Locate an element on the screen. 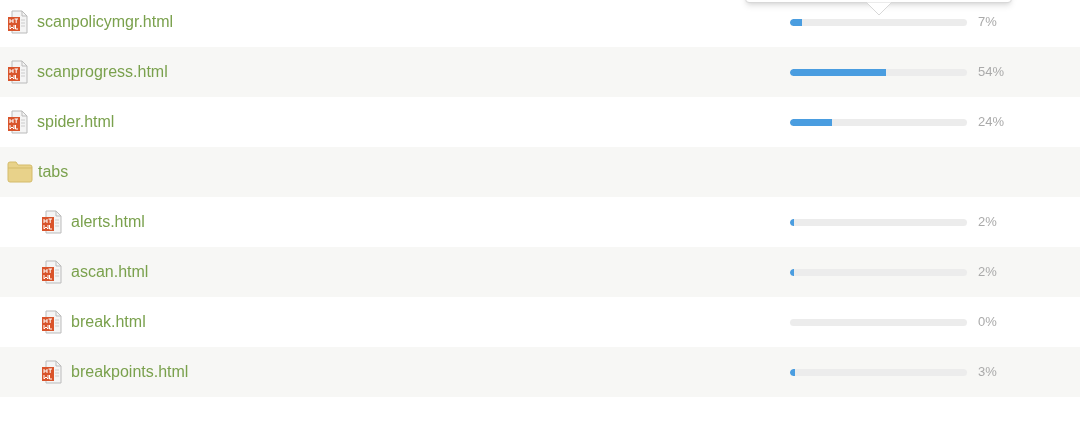  folder-icon is located at coordinates (20, 172).